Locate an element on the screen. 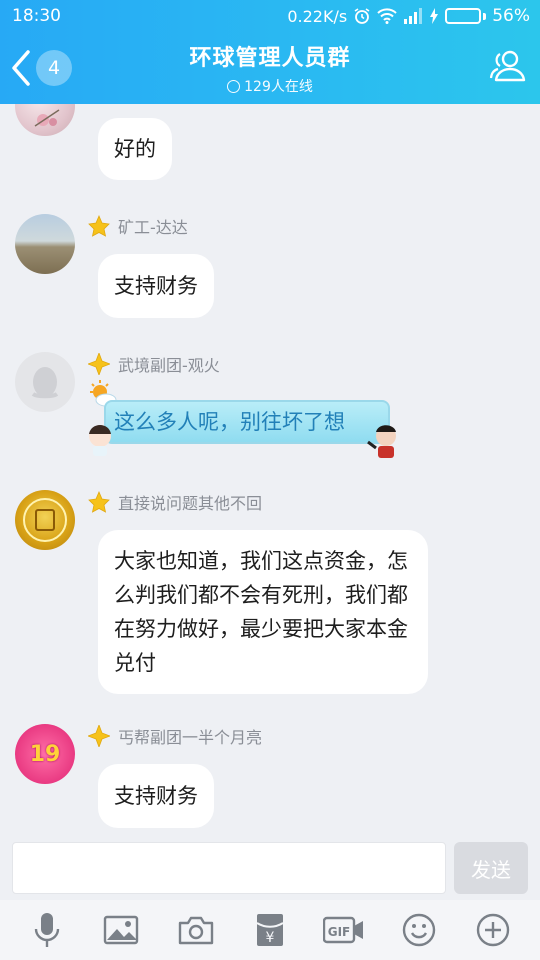 Image resolution: width=540 pixels, height=960 pixels. sender-name-text: 直接说问题其他不回 is located at coordinates (190, 503).